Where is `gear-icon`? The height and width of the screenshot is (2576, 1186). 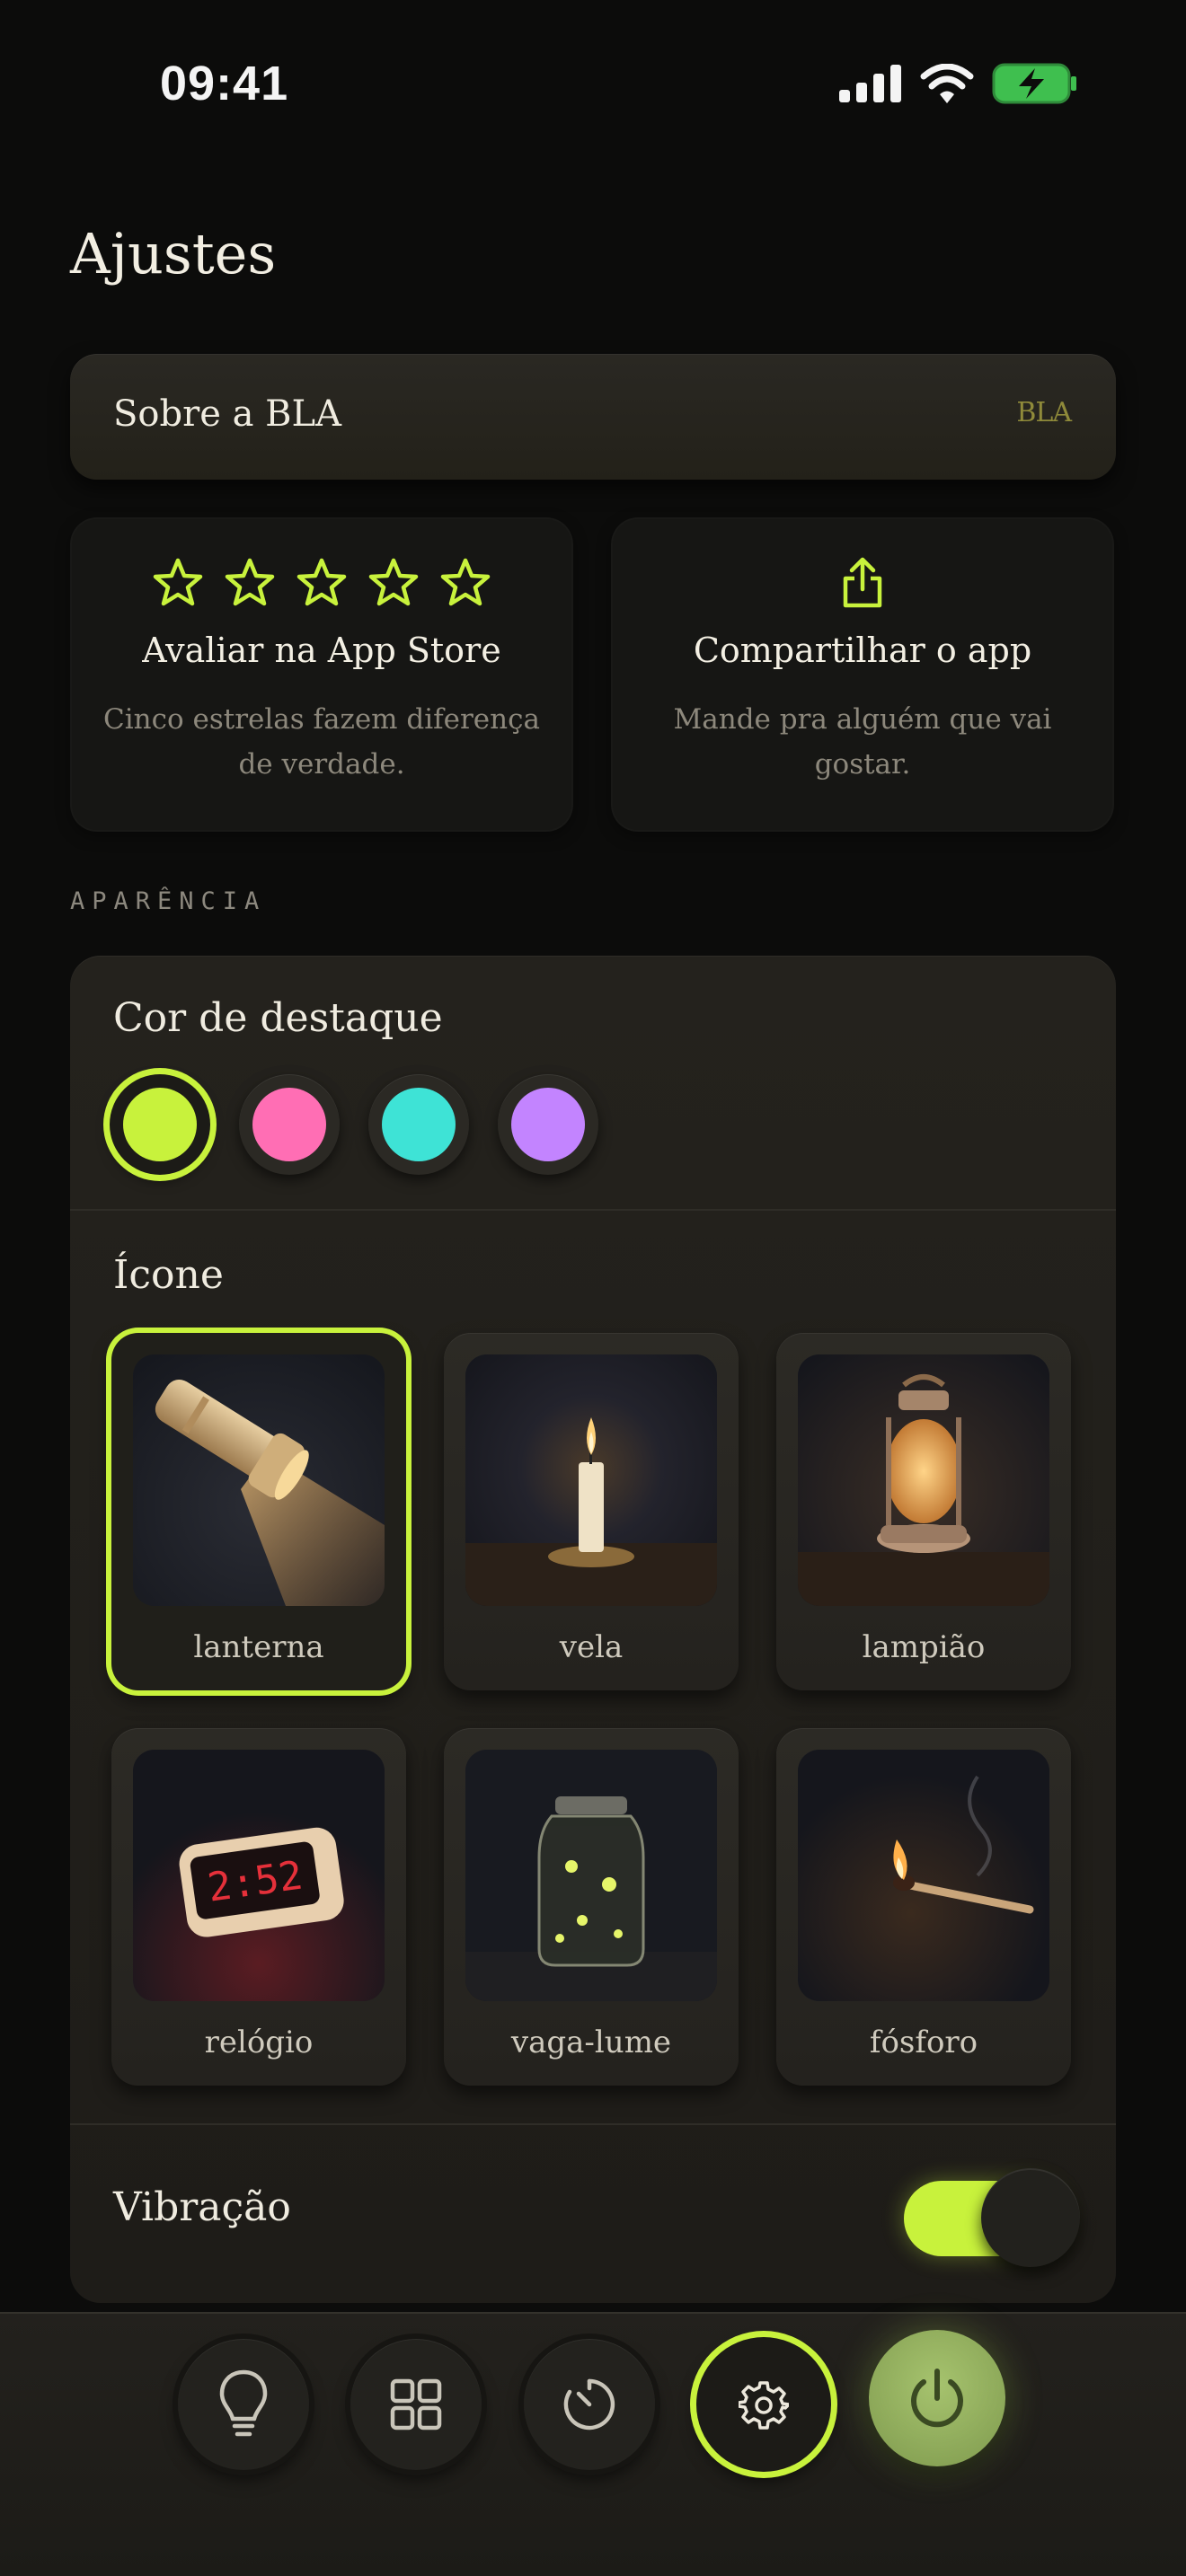
gear-icon is located at coordinates (764, 2405).